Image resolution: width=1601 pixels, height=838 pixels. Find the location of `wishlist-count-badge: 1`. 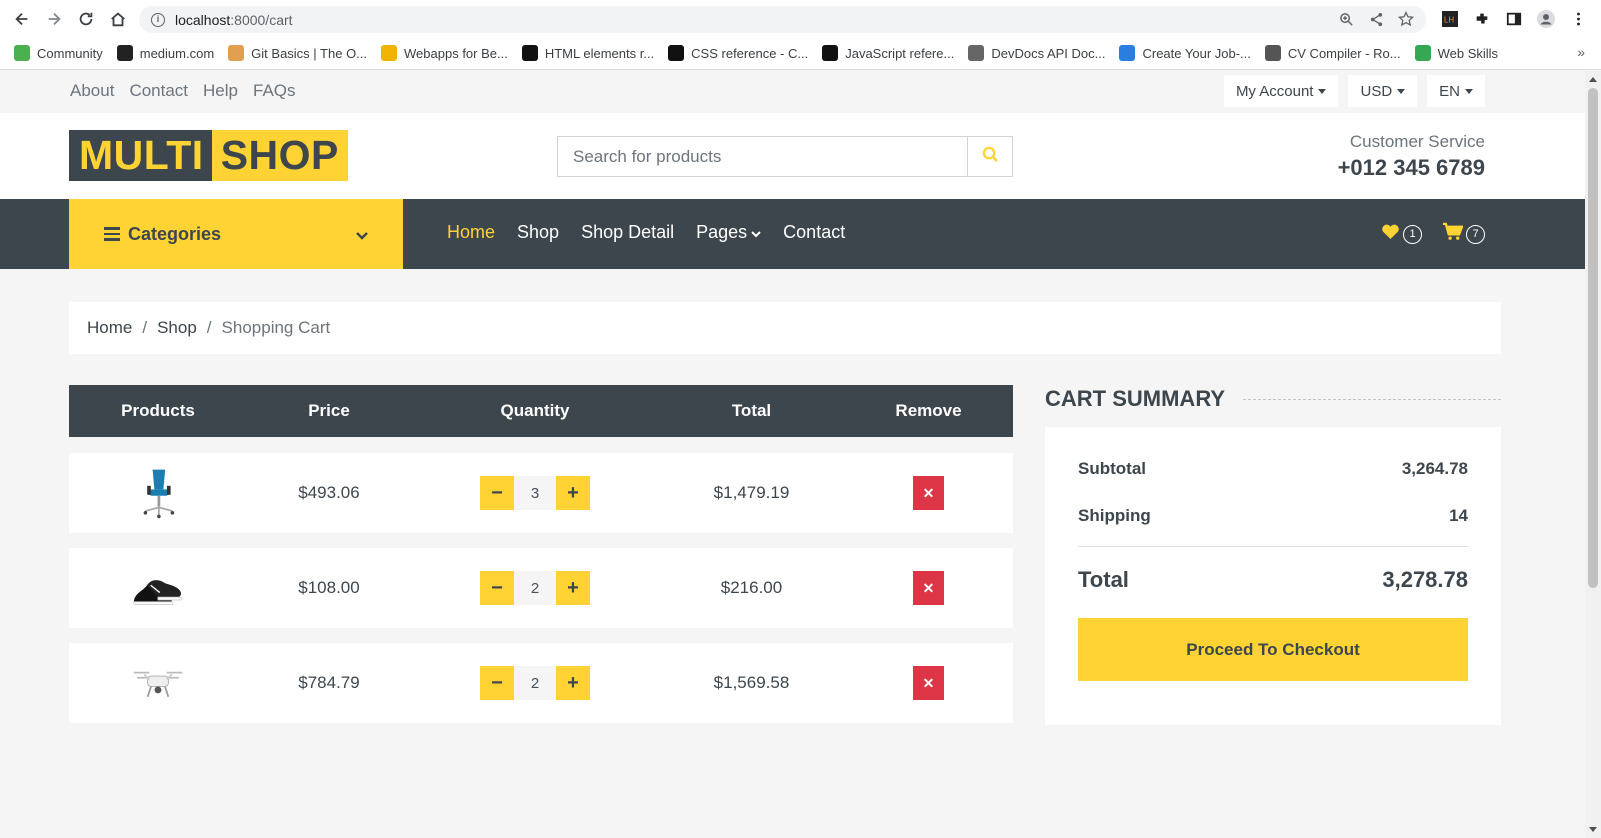

wishlist-count-badge: 1 is located at coordinates (1412, 234).